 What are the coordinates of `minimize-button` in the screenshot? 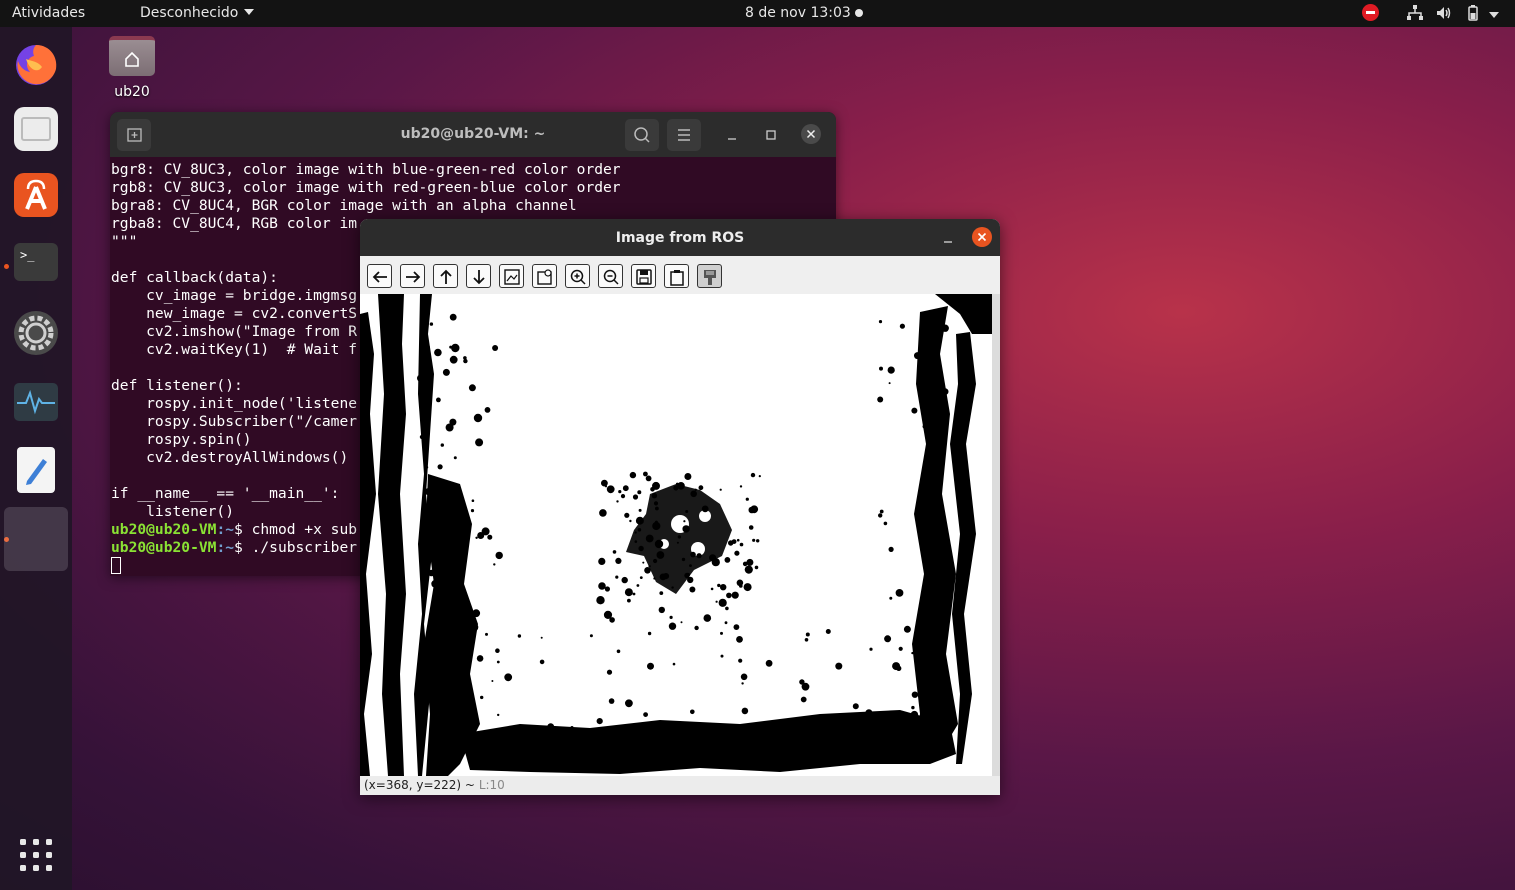 It's located at (732, 135).